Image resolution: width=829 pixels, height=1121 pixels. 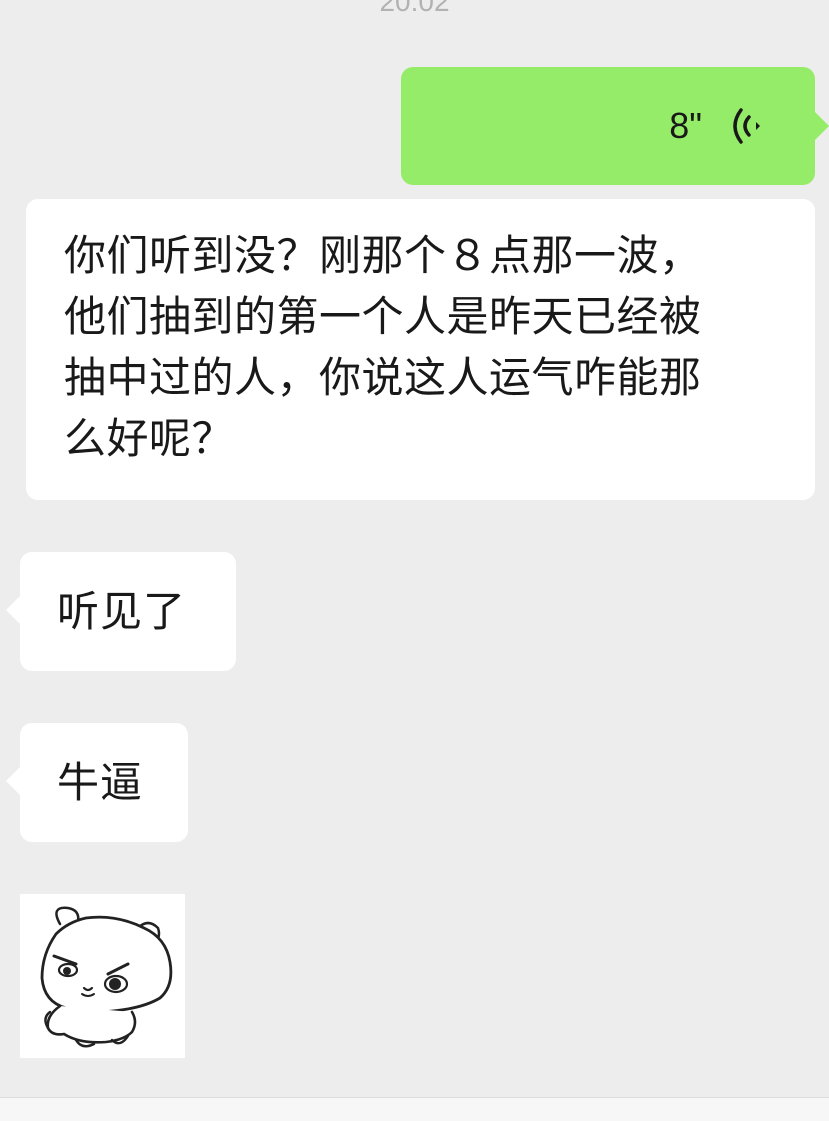 I want to click on voice-message-bubble: 8", so click(x=615, y=126).